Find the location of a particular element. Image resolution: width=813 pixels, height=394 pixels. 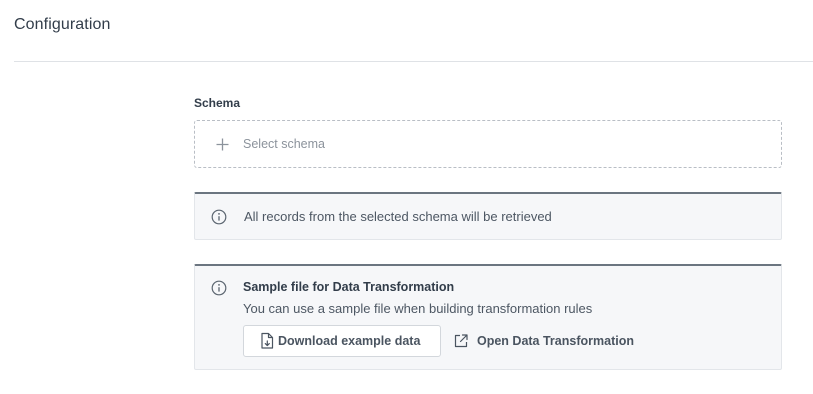

header-divider is located at coordinates (413, 61).